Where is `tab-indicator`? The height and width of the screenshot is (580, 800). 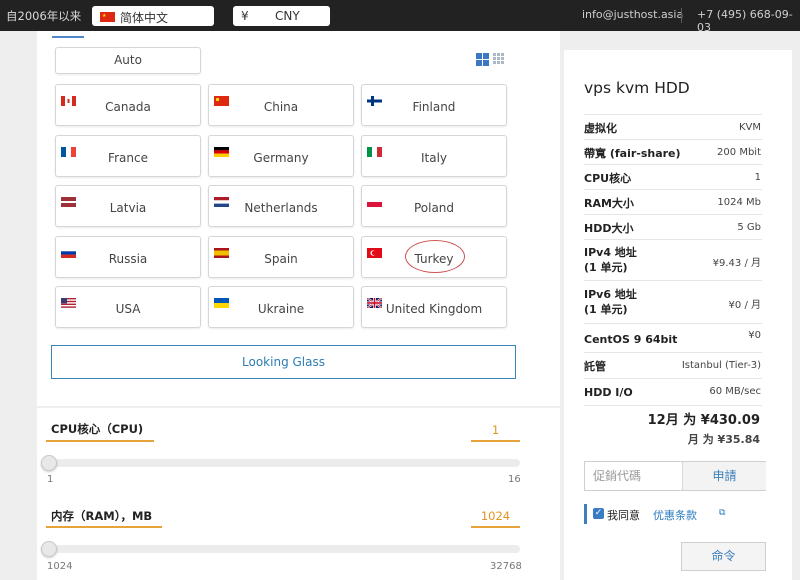
tab-indicator is located at coordinates (68, 37).